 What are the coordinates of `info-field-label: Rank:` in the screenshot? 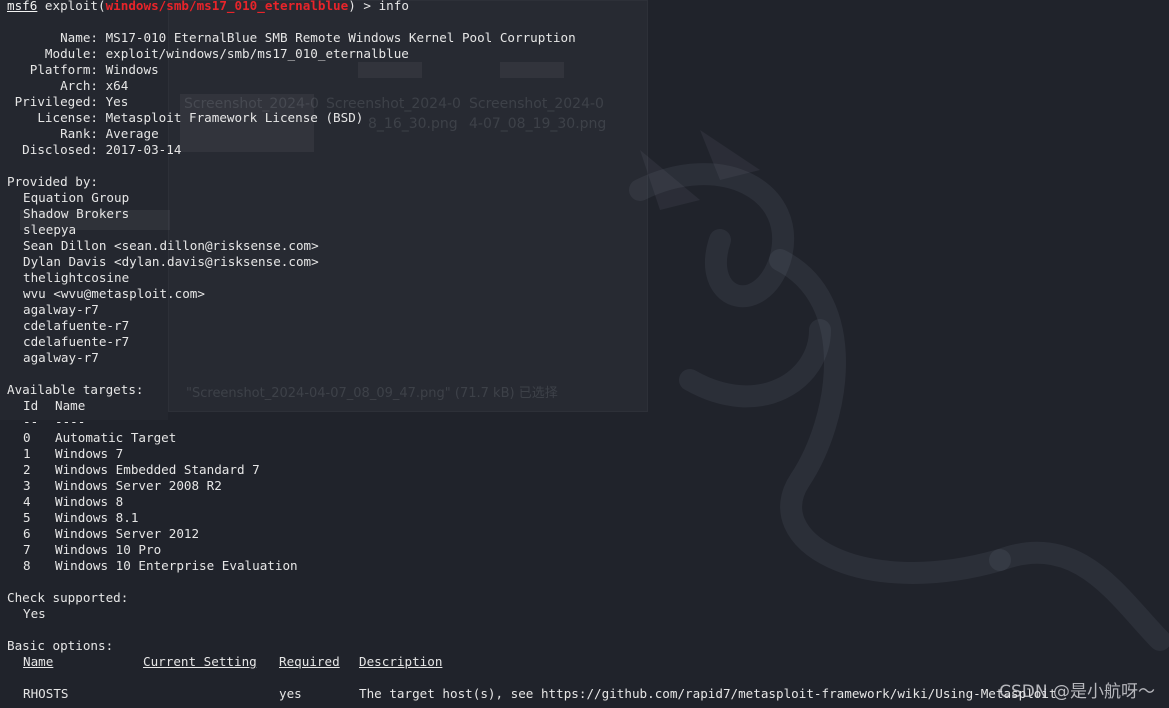 It's located at (52, 133).